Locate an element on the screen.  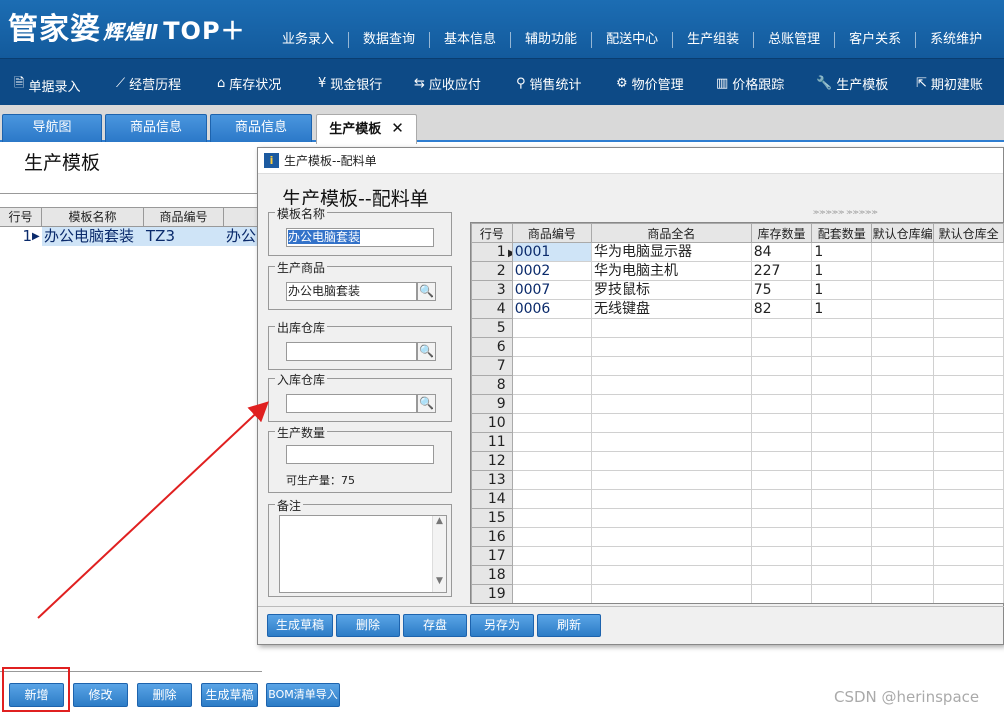
template-name-input: 办公电脑套装 is located at coordinates (360, 237).